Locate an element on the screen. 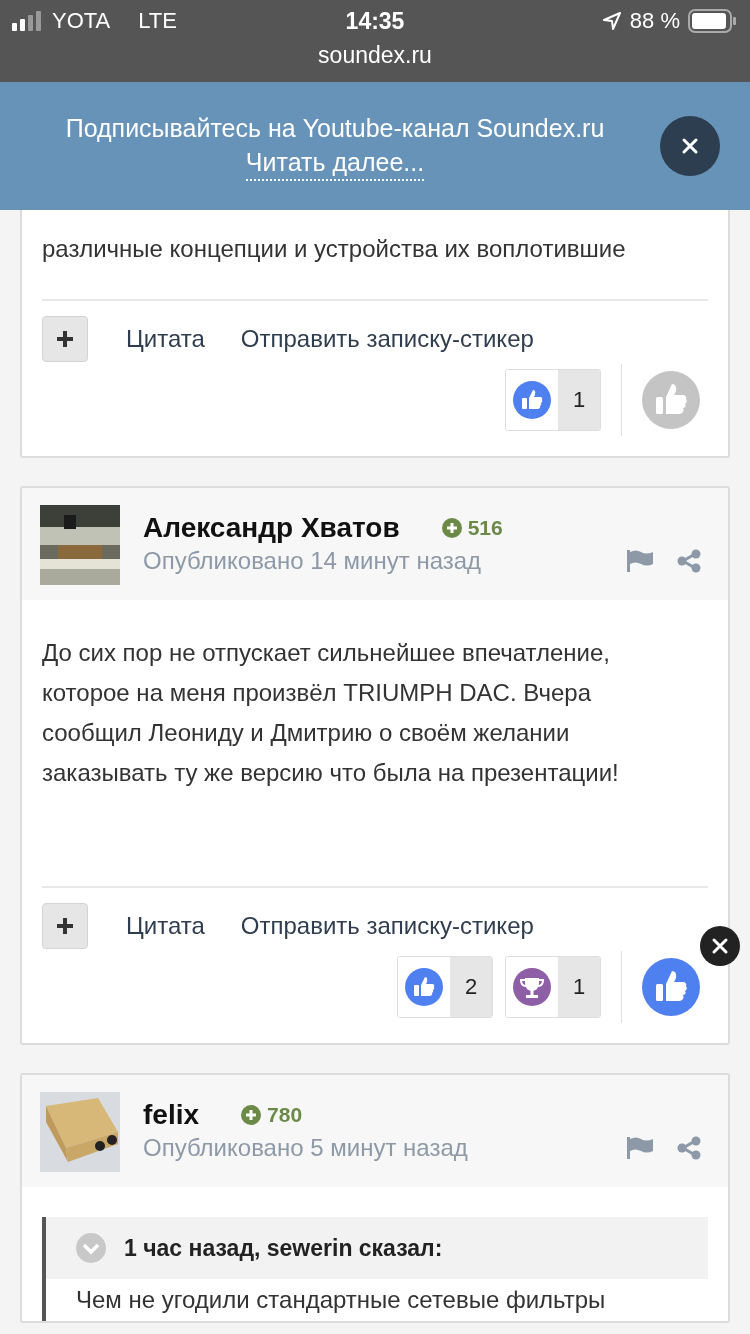  author-name: felix is located at coordinates (171, 1115).